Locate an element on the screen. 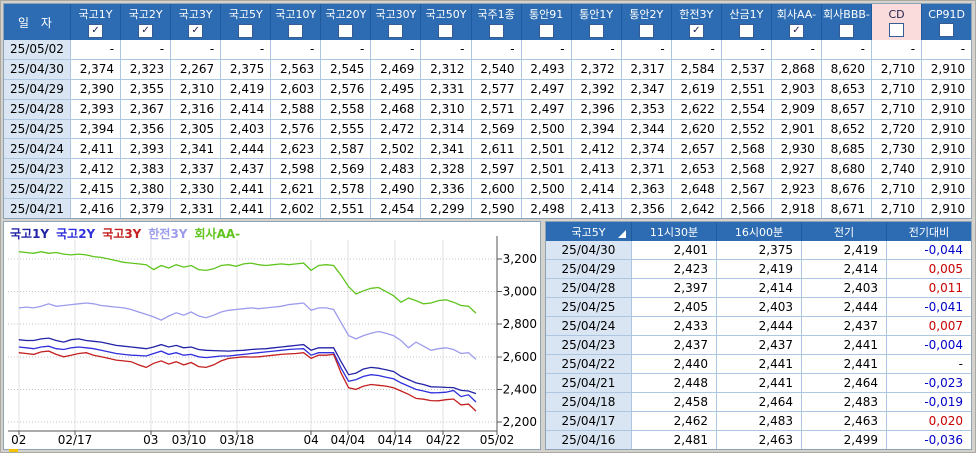  detail-row: 25/04/29 2,423 2,419 2,414 0,005 is located at coordinates (758, 269).